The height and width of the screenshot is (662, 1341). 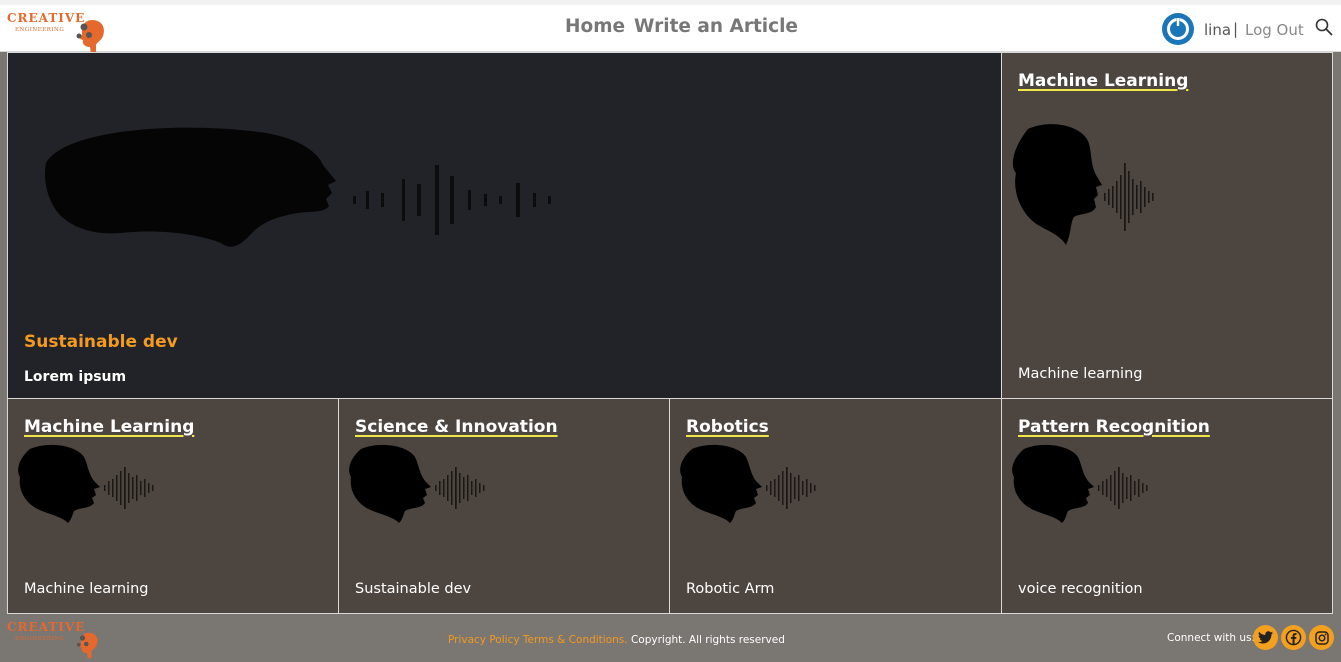 What do you see at coordinates (484, 640) in the screenshot?
I see `privacy-policy-link: Privacy Policy` at bounding box center [484, 640].